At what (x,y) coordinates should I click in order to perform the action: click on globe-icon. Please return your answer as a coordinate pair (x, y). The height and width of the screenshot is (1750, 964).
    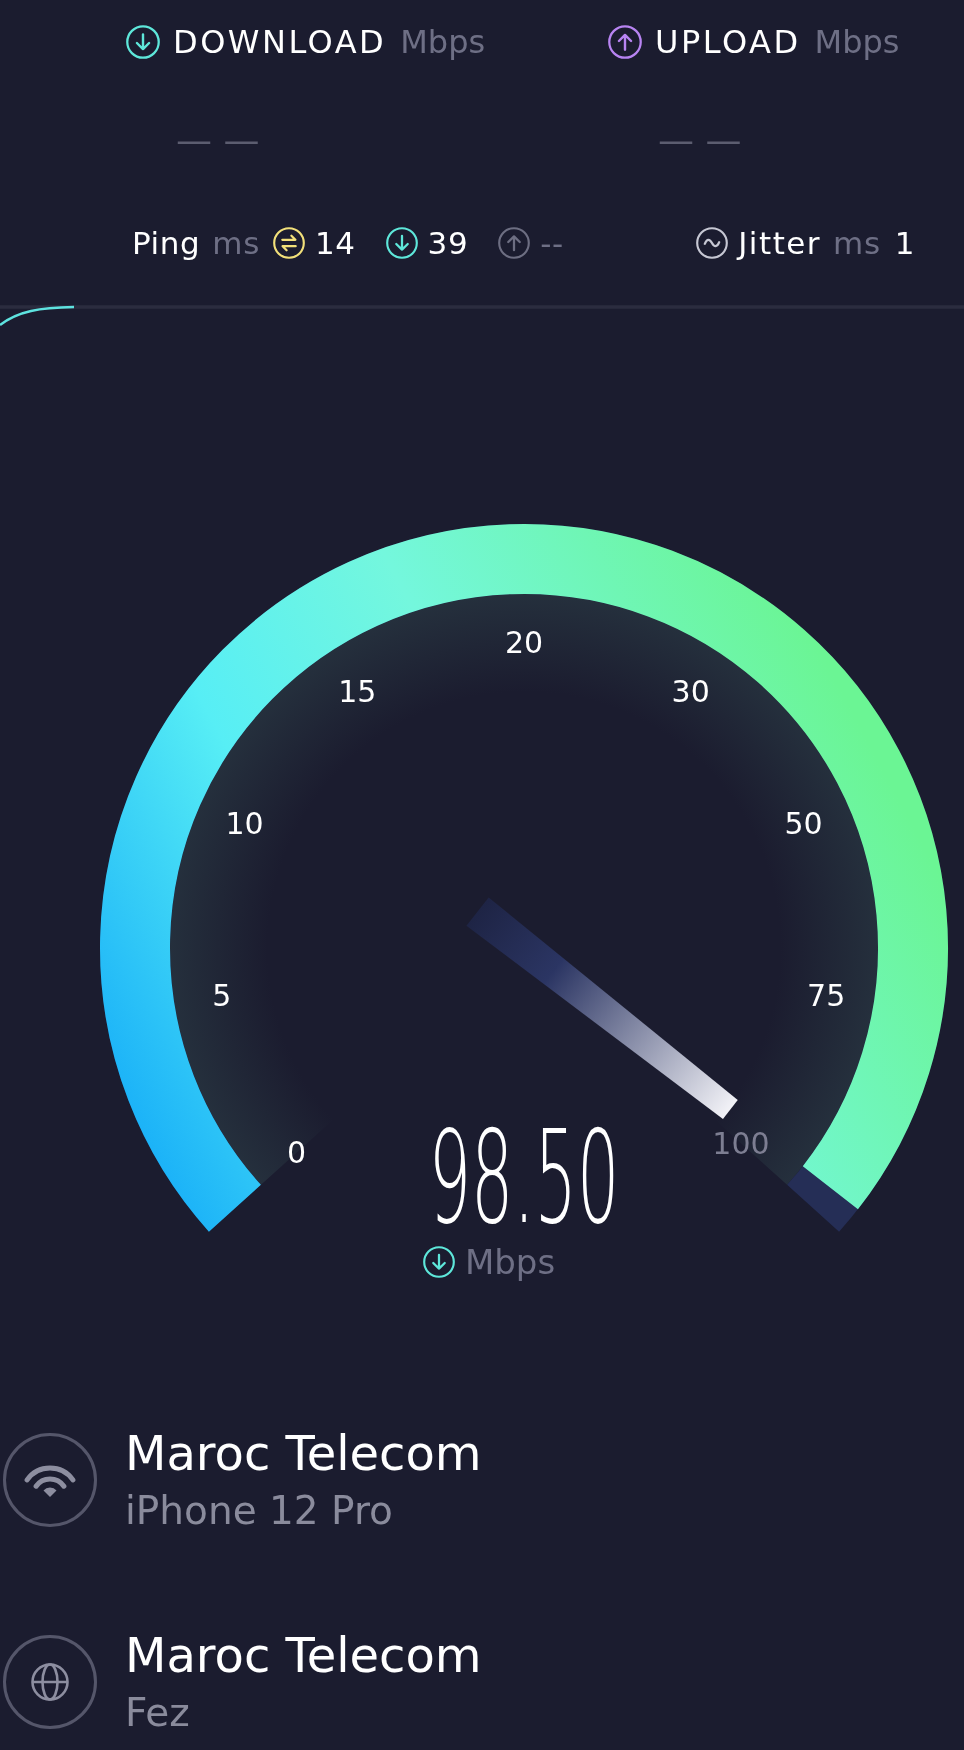
    Looking at the image, I should click on (50, 1682).